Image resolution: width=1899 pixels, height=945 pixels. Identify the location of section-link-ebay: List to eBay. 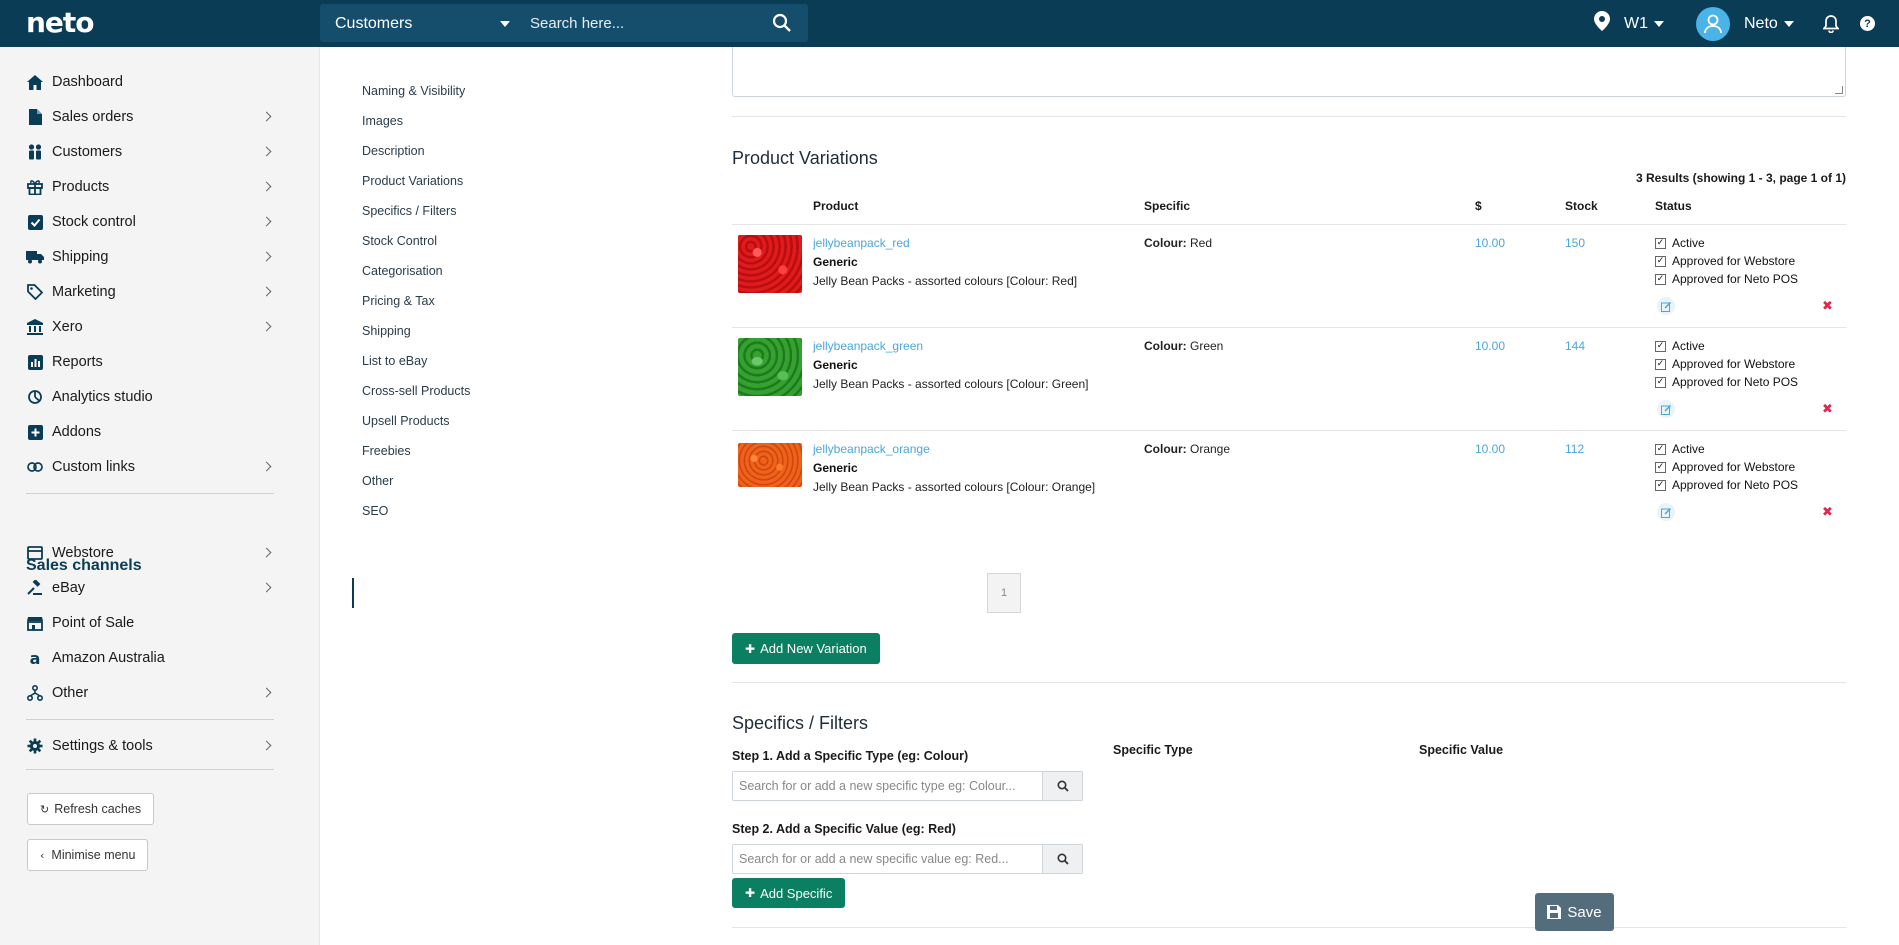
(394, 361).